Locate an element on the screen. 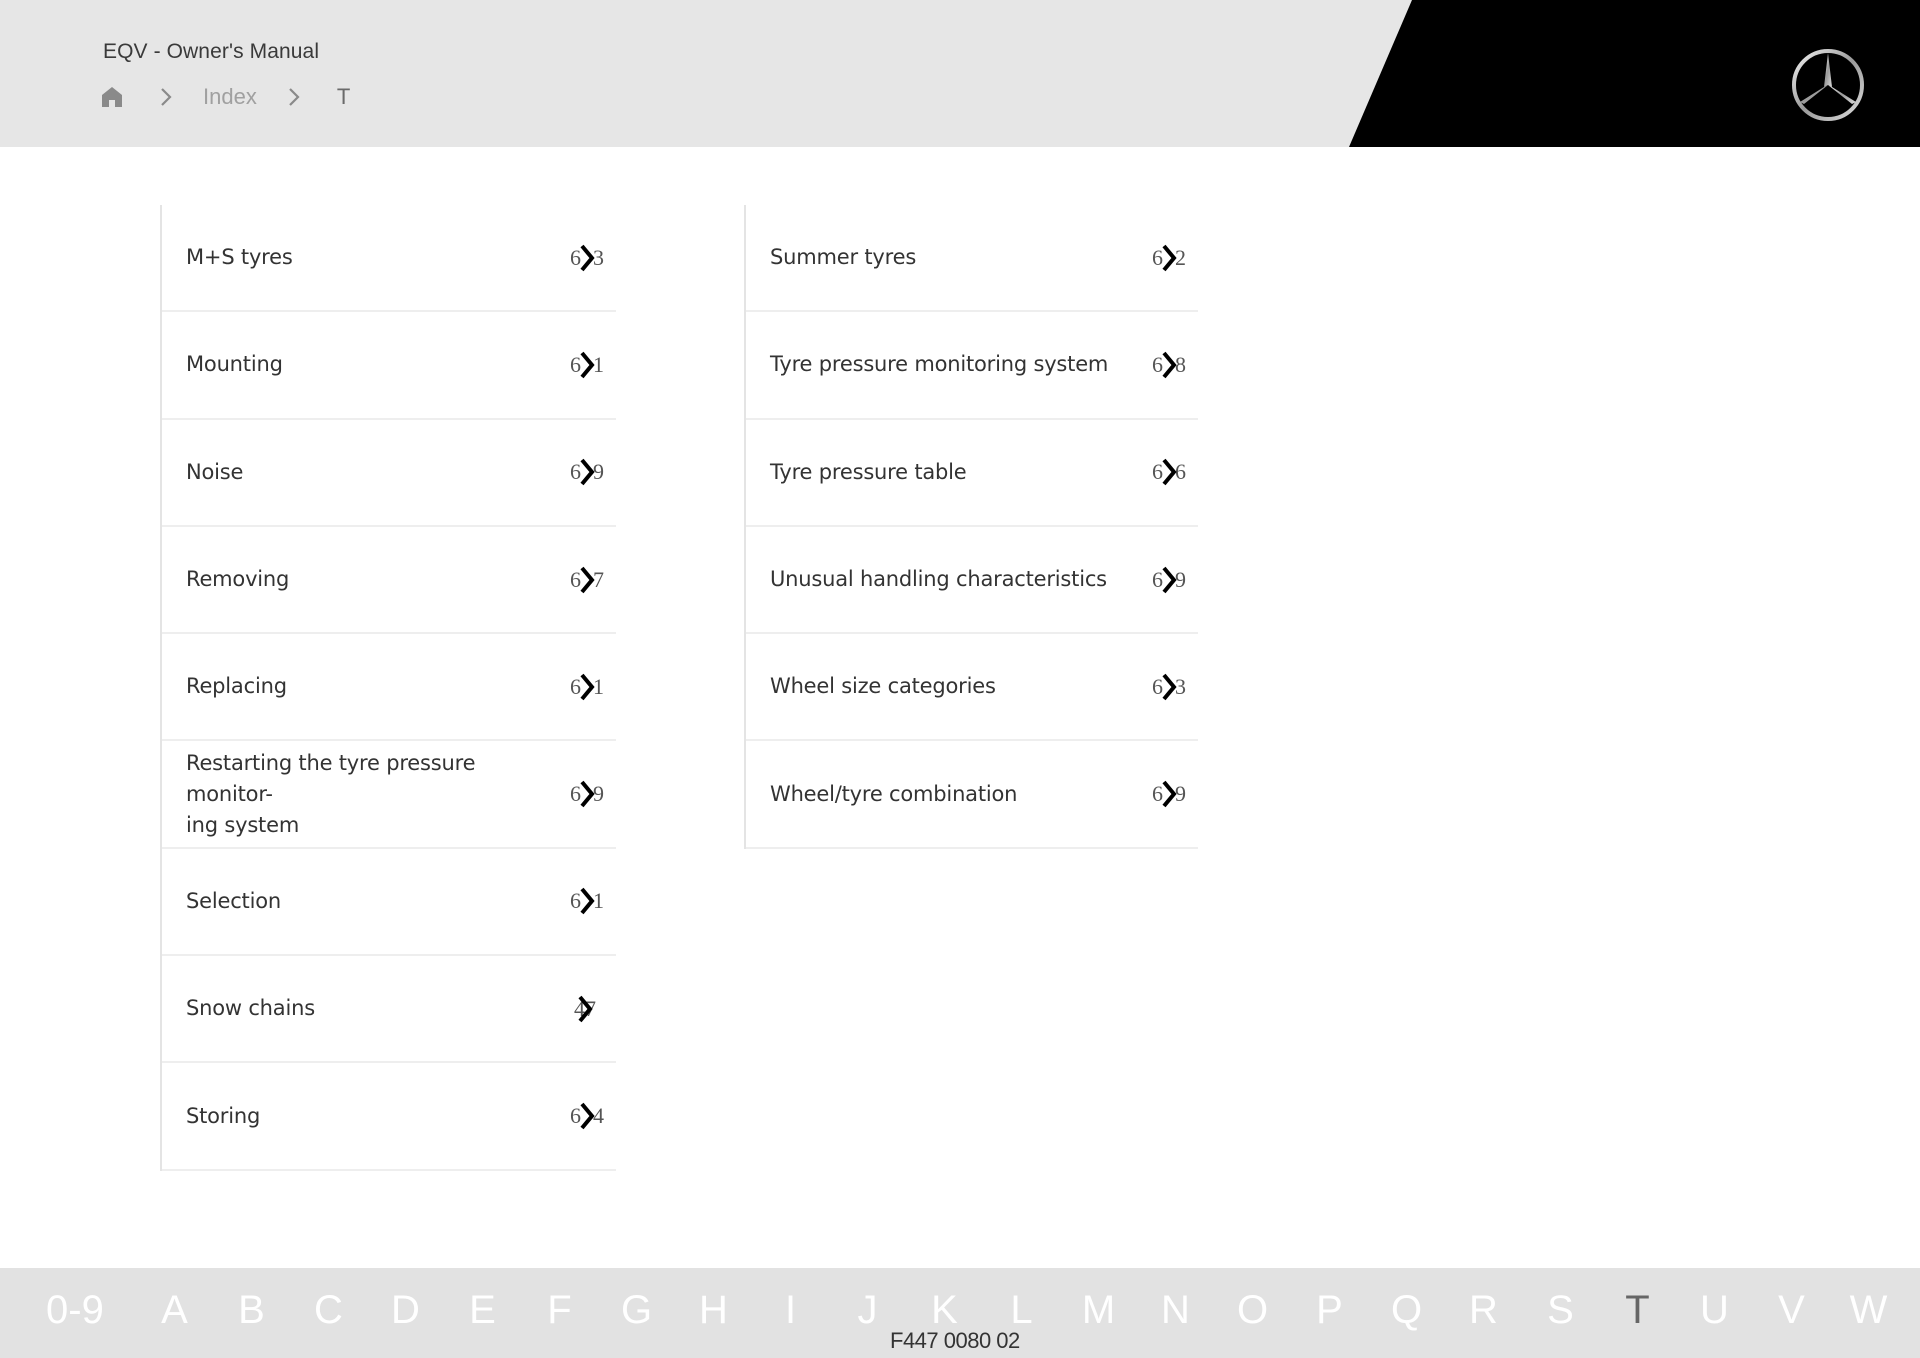 Image resolution: width=1920 pixels, height=1358 pixels. document-code: F447 0080 02 is located at coordinates (955, 1340).